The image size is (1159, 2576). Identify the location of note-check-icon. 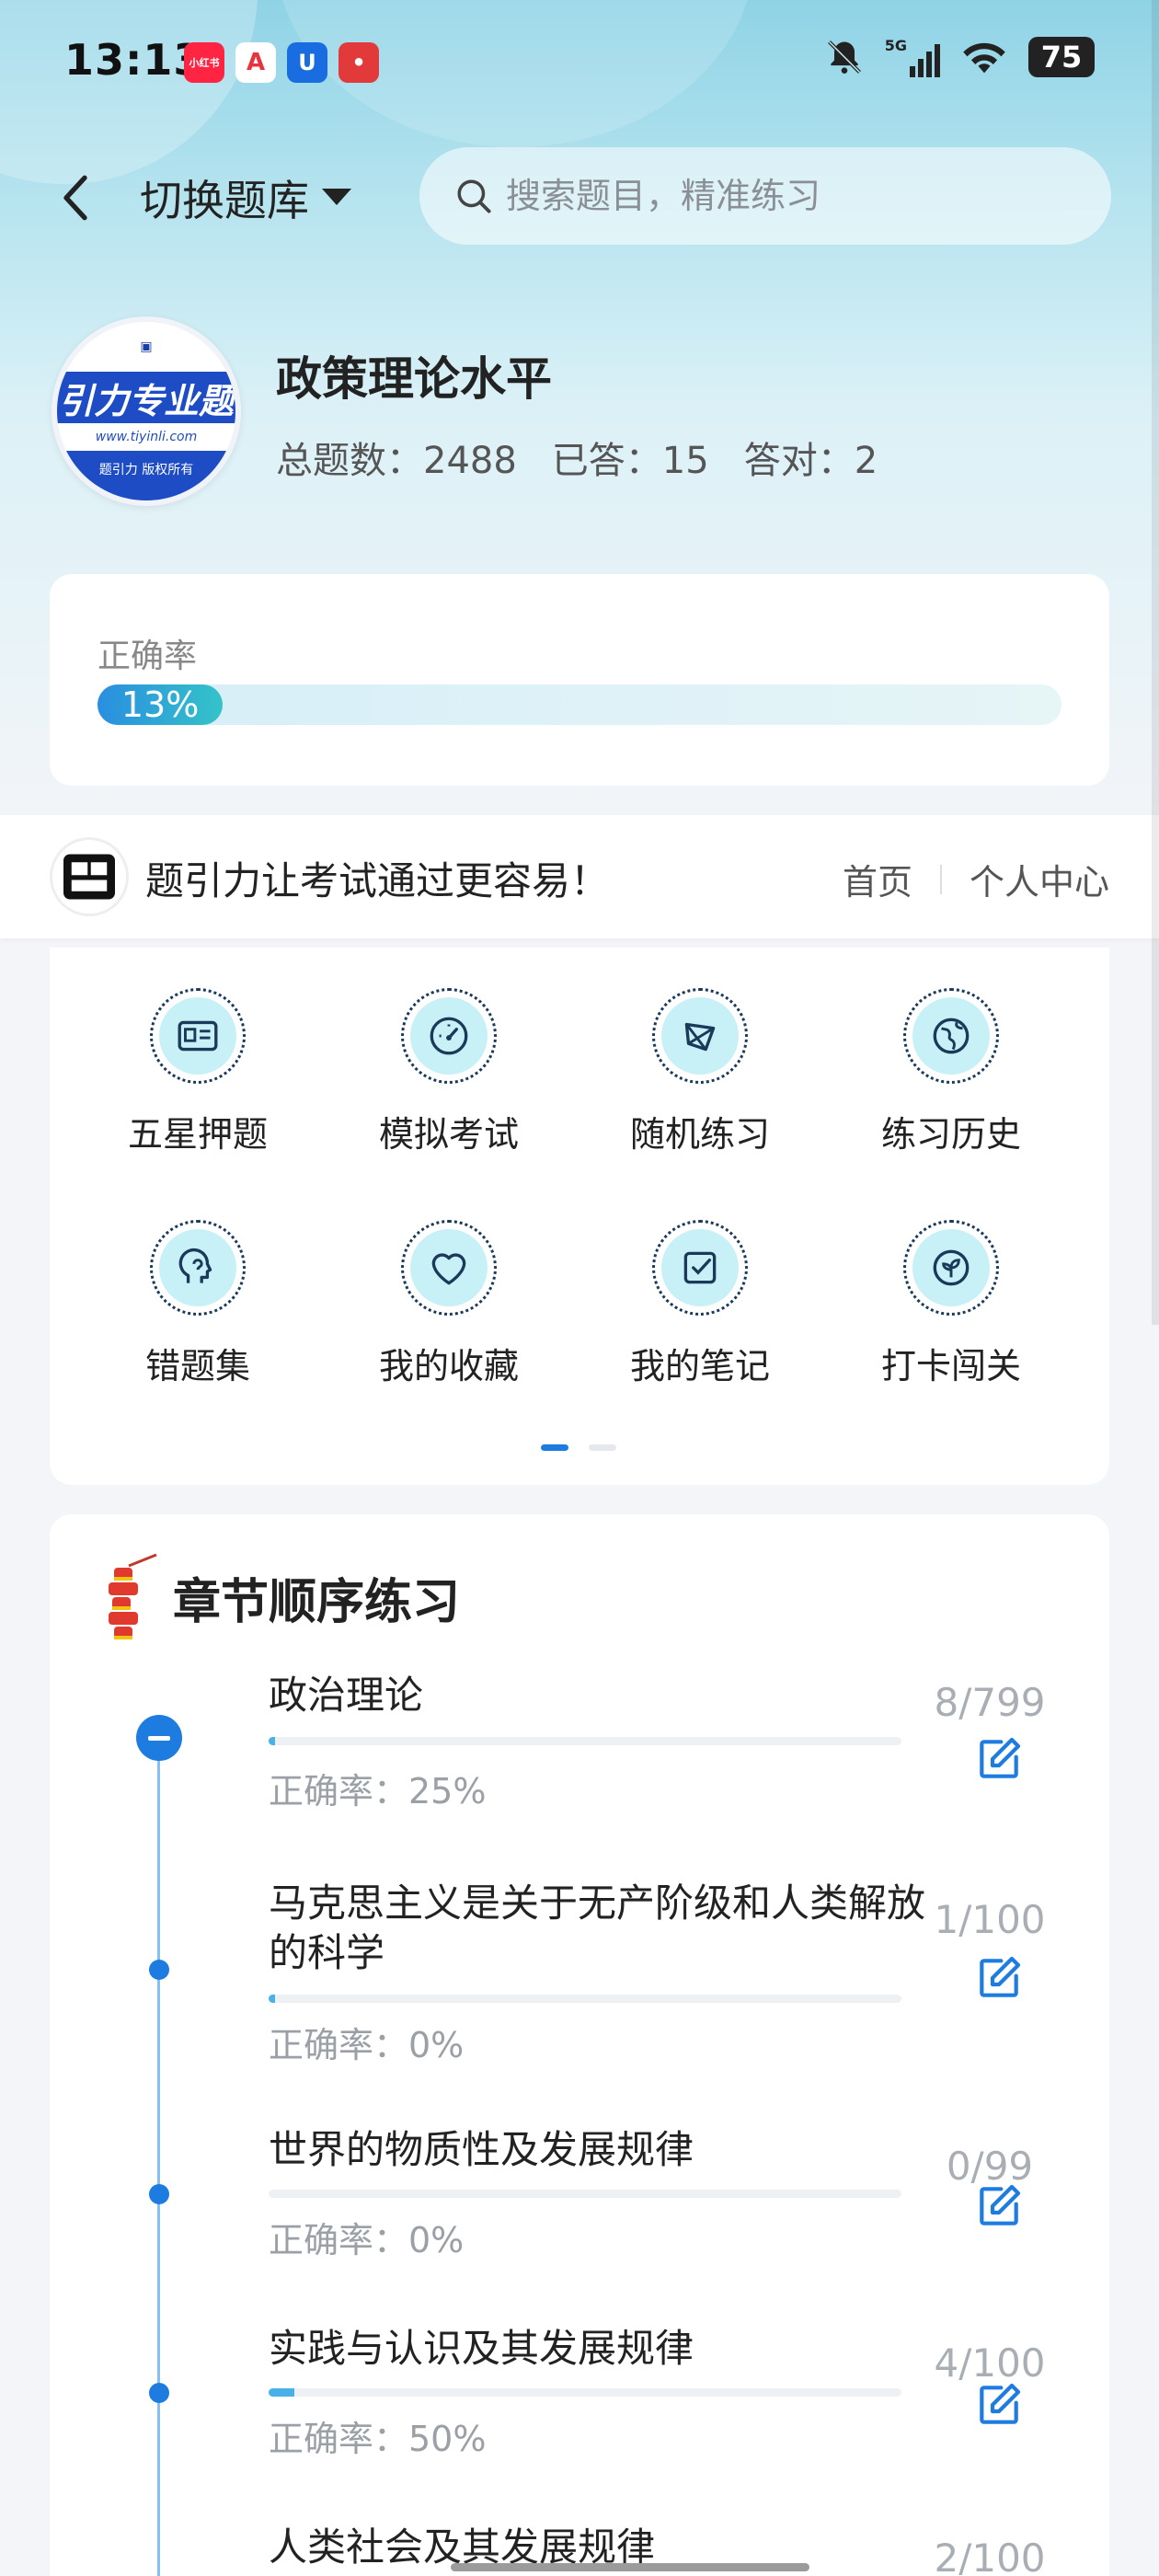
(700, 1267).